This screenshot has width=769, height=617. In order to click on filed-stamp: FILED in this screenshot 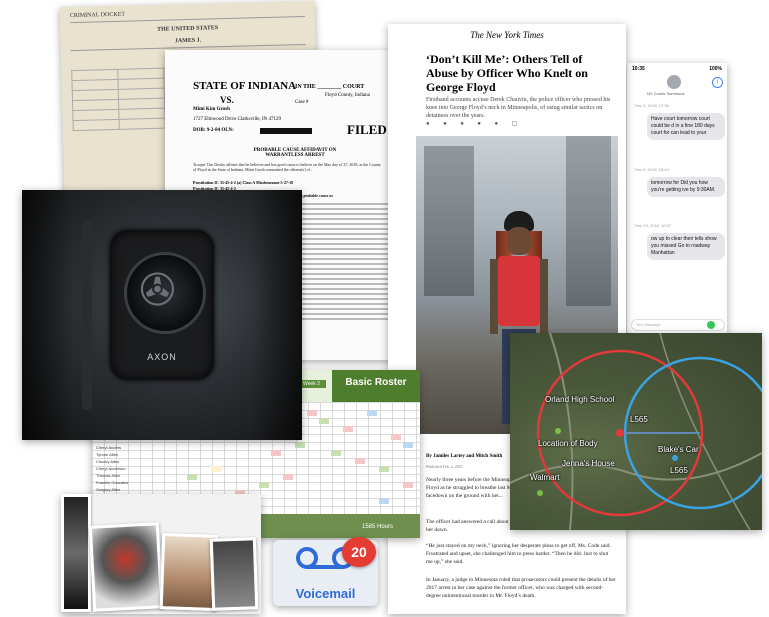, I will do `click(367, 129)`.